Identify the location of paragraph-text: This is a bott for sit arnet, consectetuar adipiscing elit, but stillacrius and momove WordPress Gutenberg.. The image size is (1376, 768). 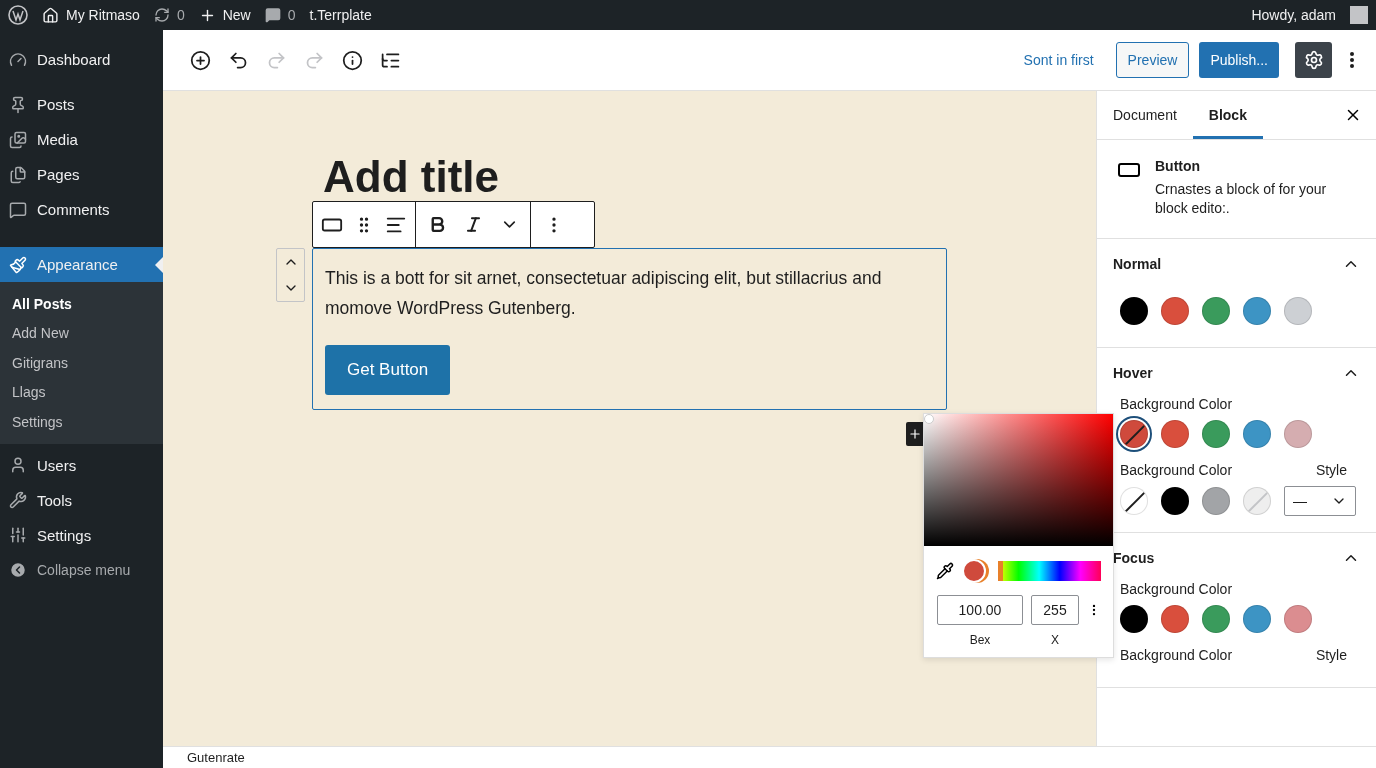
(629, 293).